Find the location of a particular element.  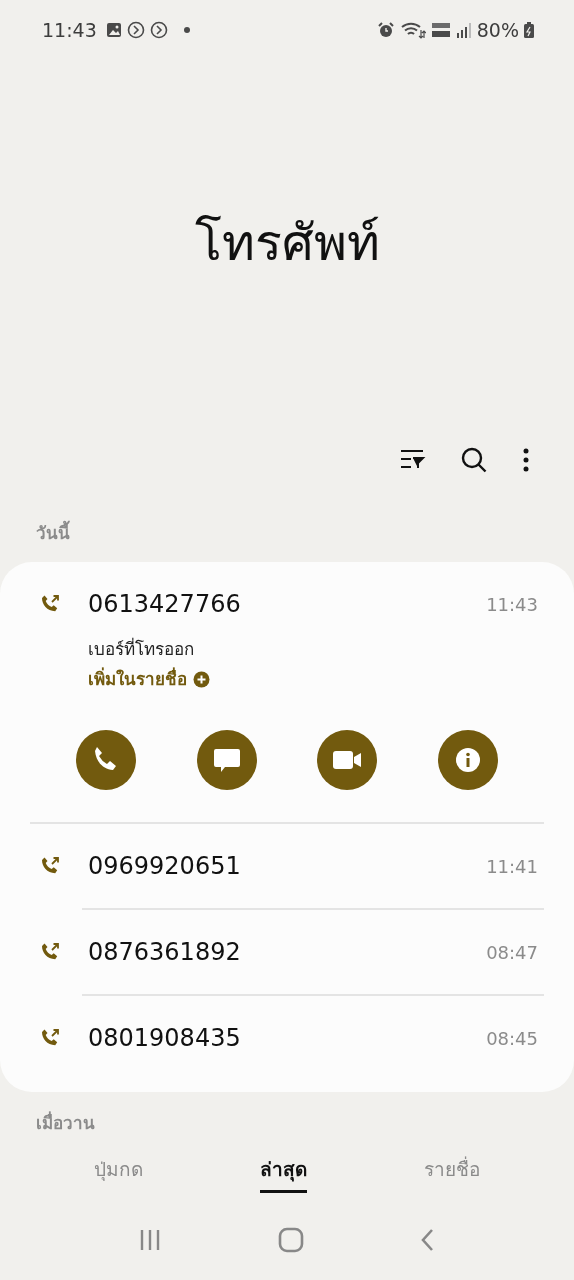

battery-percent: 80% is located at coordinates (497, 30).